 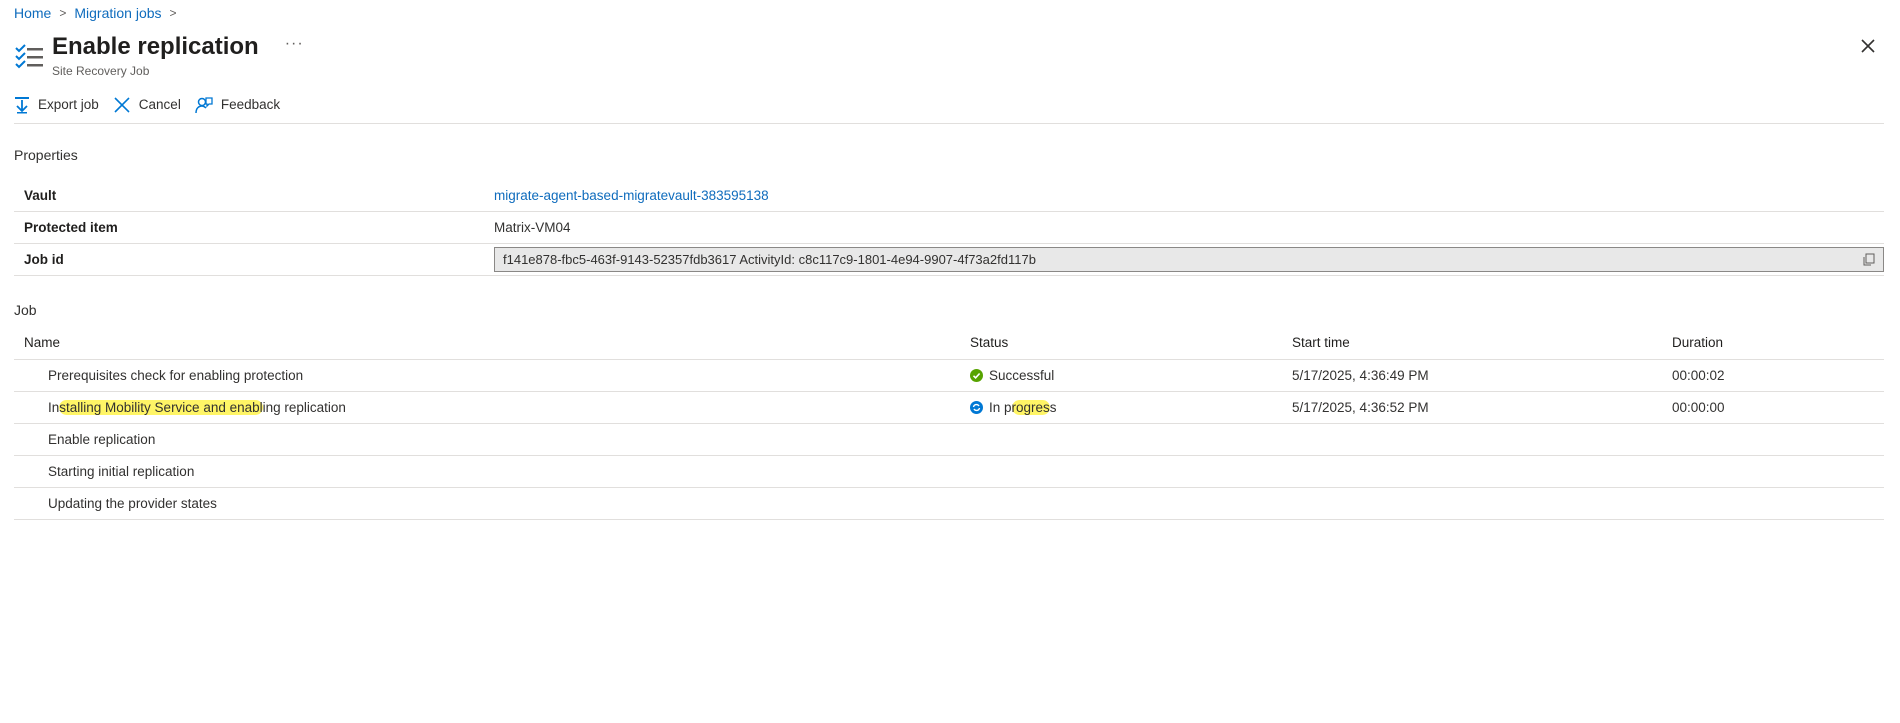 I want to click on properties-heading: Properties, so click(x=46, y=155).